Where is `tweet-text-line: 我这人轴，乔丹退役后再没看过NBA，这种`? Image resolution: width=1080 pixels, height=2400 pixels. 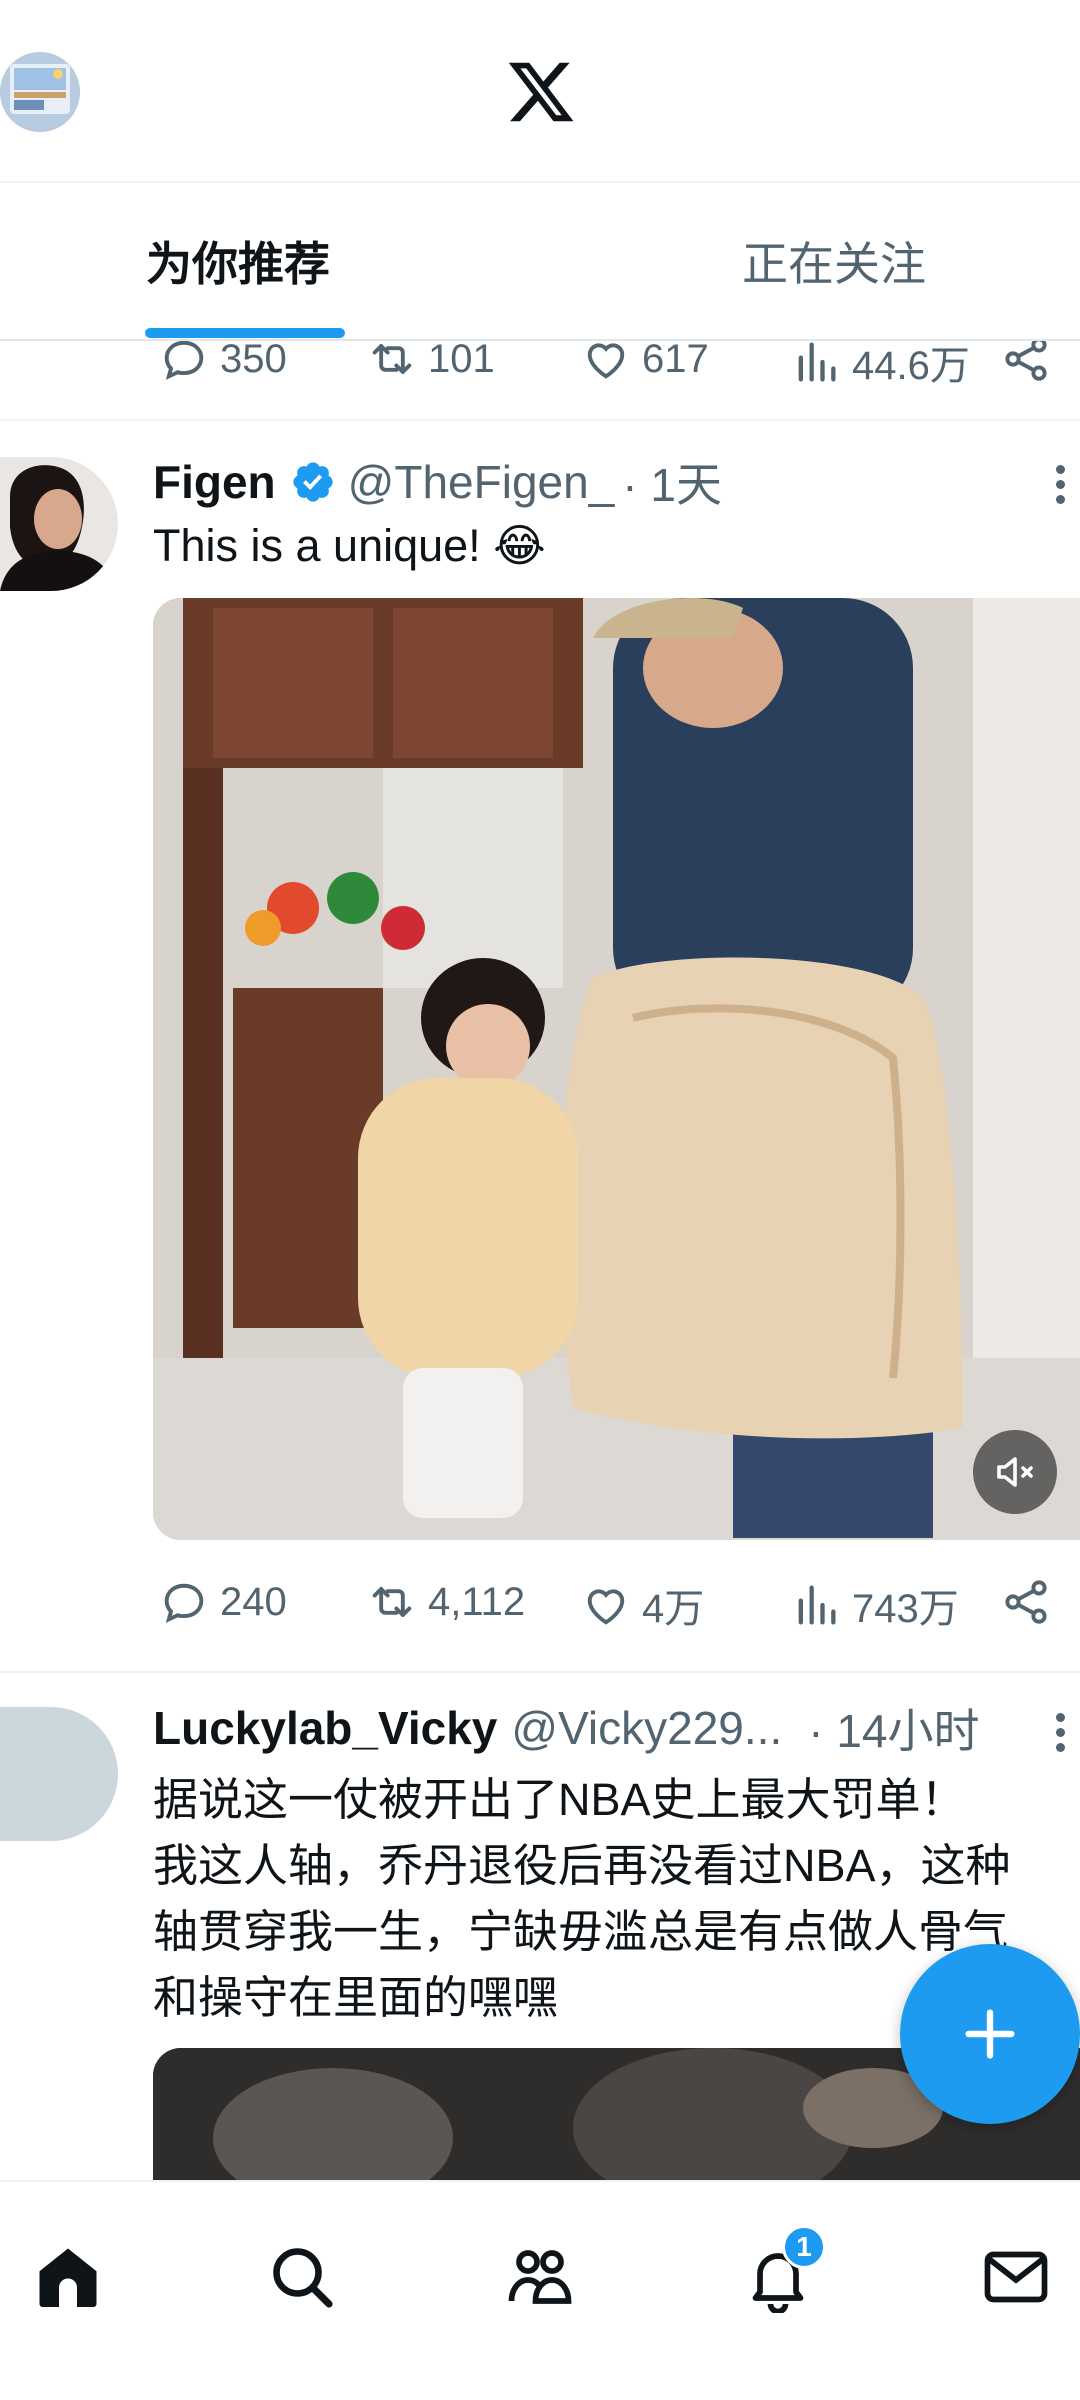 tweet-text-line: 我这人轴，乔丹退役后再没看过NBA，这种 is located at coordinates (582, 1865).